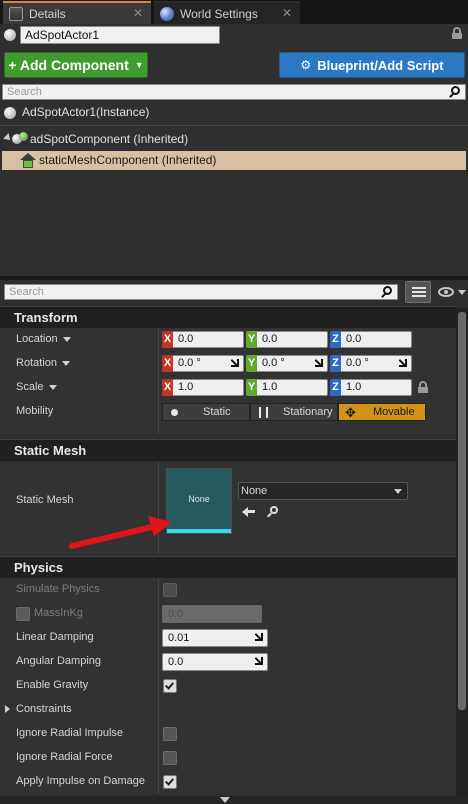 The width and height of the screenshot is (468, 804). I want to click on apply-impulse-on-damage-checkbox, so click(170, 782).